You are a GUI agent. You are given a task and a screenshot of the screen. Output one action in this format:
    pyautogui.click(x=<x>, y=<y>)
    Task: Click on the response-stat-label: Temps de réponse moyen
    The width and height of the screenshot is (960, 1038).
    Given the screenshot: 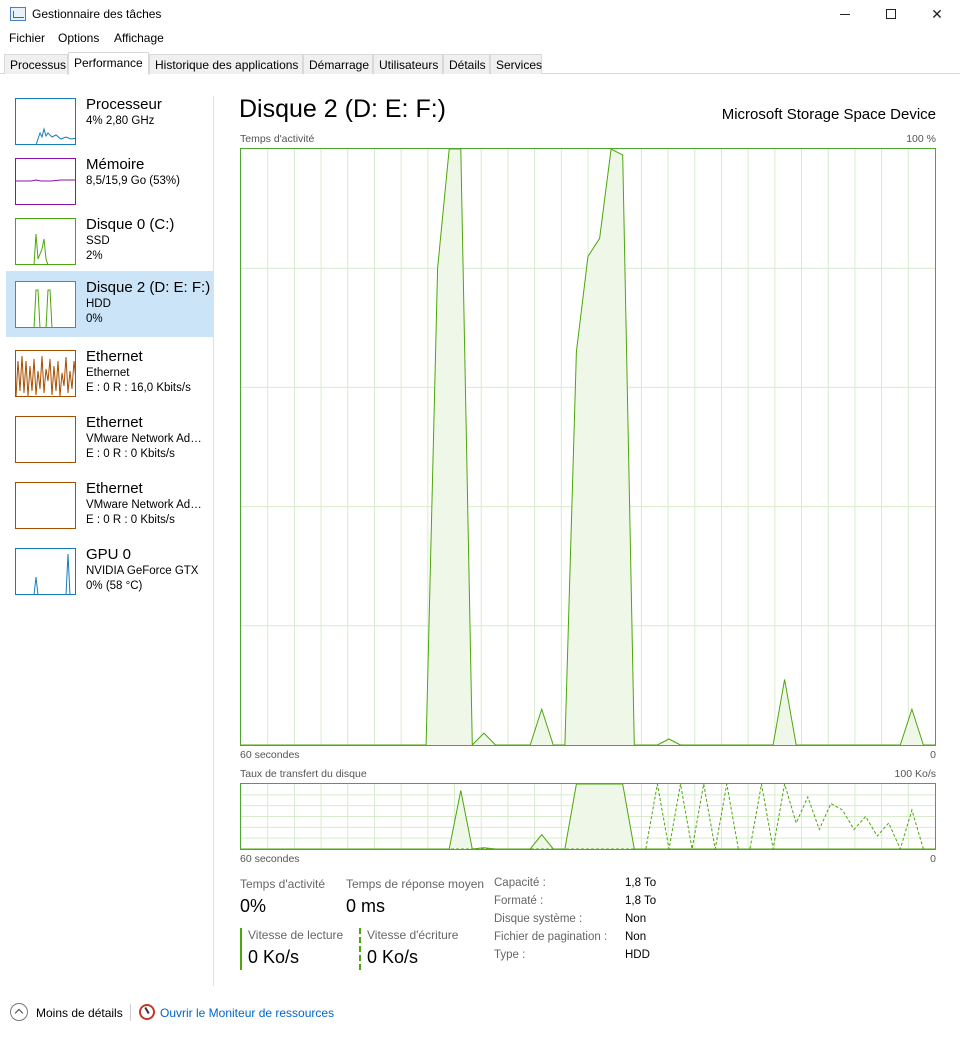 What is the action you would take?
    pyautogui.click(x=415, y=884)
    